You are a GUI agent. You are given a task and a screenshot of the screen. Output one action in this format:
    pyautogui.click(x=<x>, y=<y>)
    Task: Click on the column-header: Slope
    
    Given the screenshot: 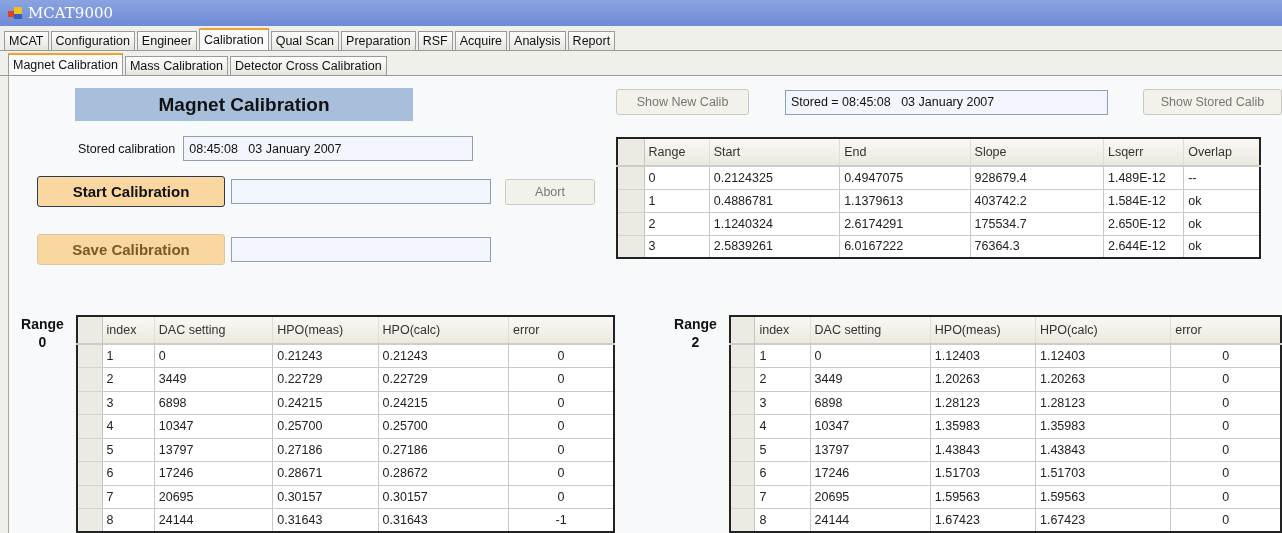 What is the action you would take?
    pyautogui.click(x=1037, y=152)
    